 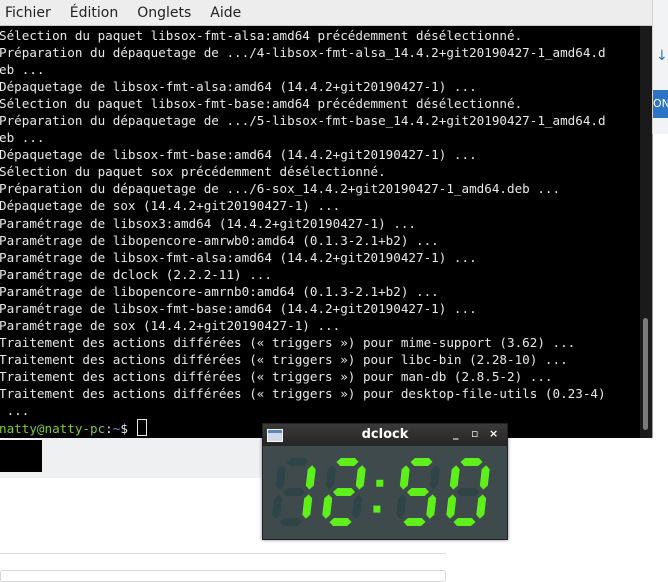 What do you see at coordinates (385, 435) in the screenshot?
I see `dclock-titlebar: dclock _ ▫ ×` at bounding box center [385, 435].